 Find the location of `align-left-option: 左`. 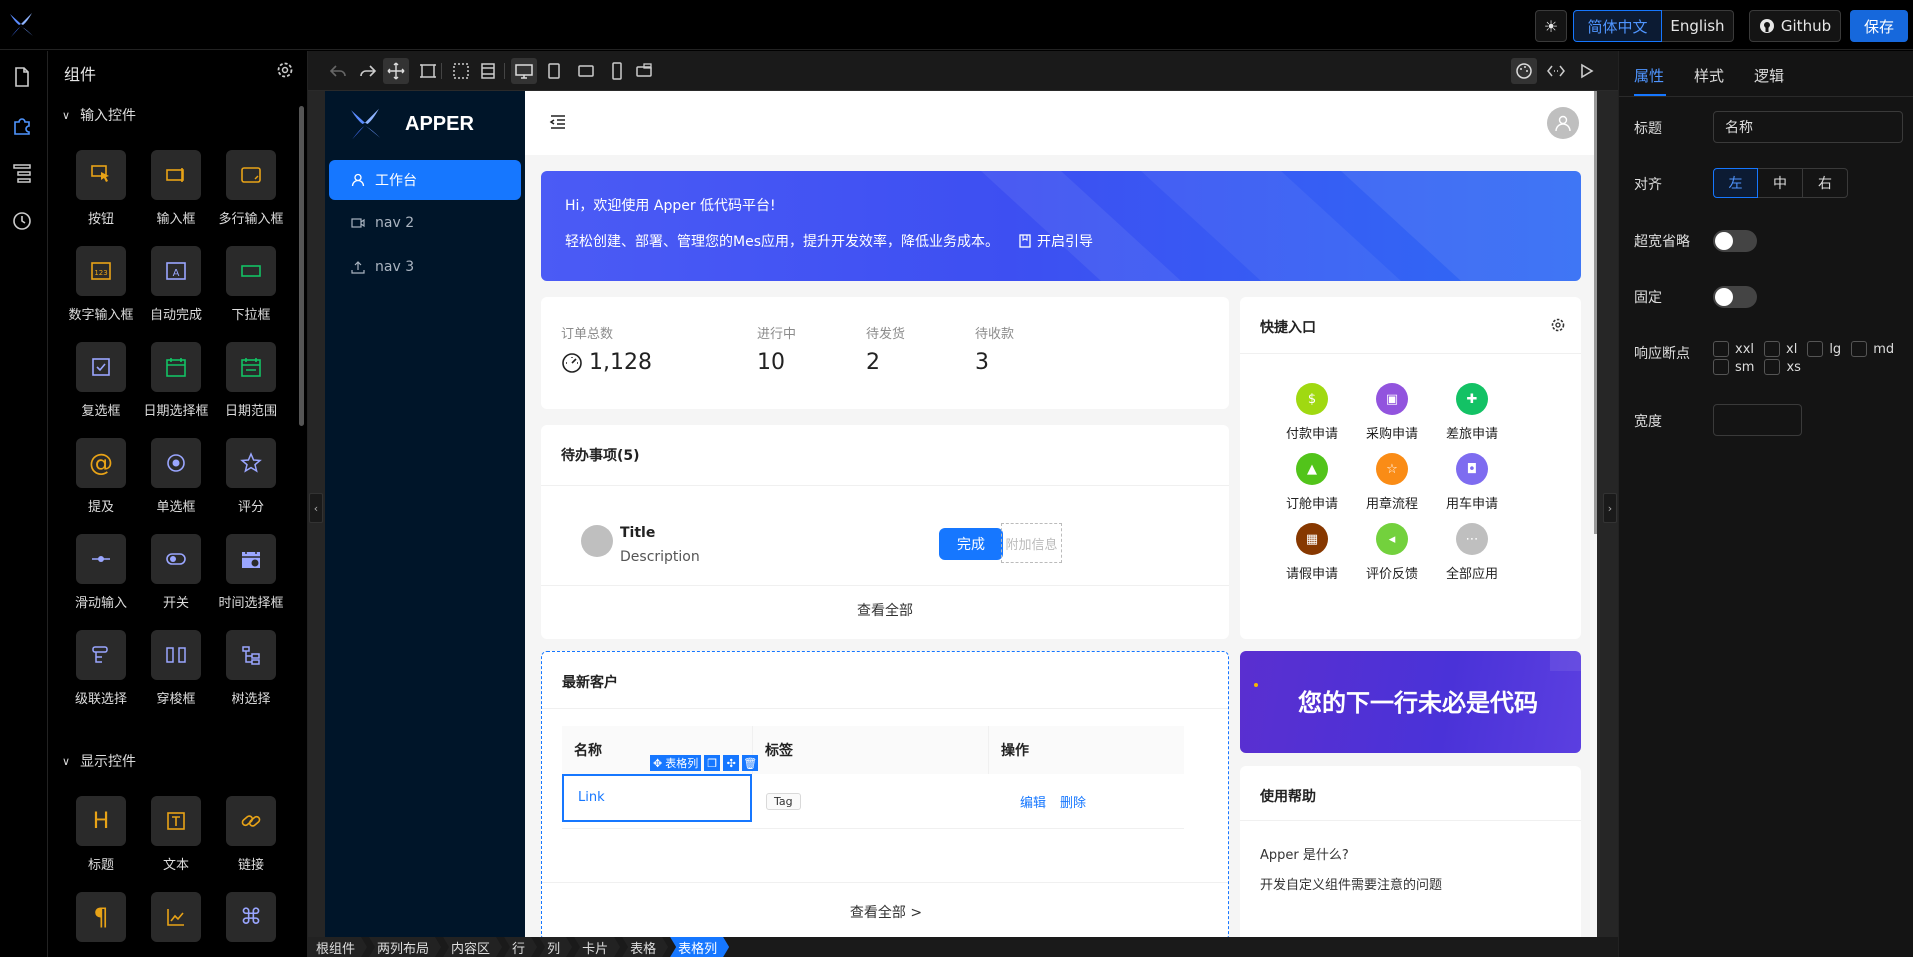

align-left-option: 左 is located at coordinates (1735, 183).